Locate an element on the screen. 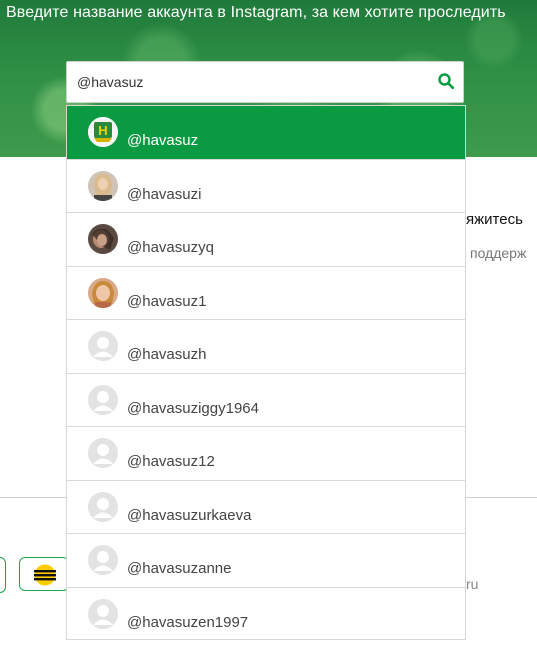 This screenshot has width=537, height=658. suggestion-handle: @havasuzen1997 is located at coordinates (188, 622).